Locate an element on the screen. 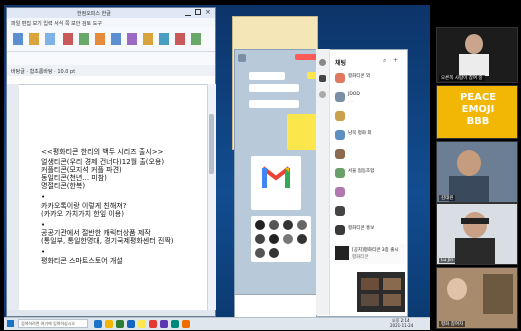 This screenshot has width=521, height=331. explorer-icon is located at coordinates (109, 324).